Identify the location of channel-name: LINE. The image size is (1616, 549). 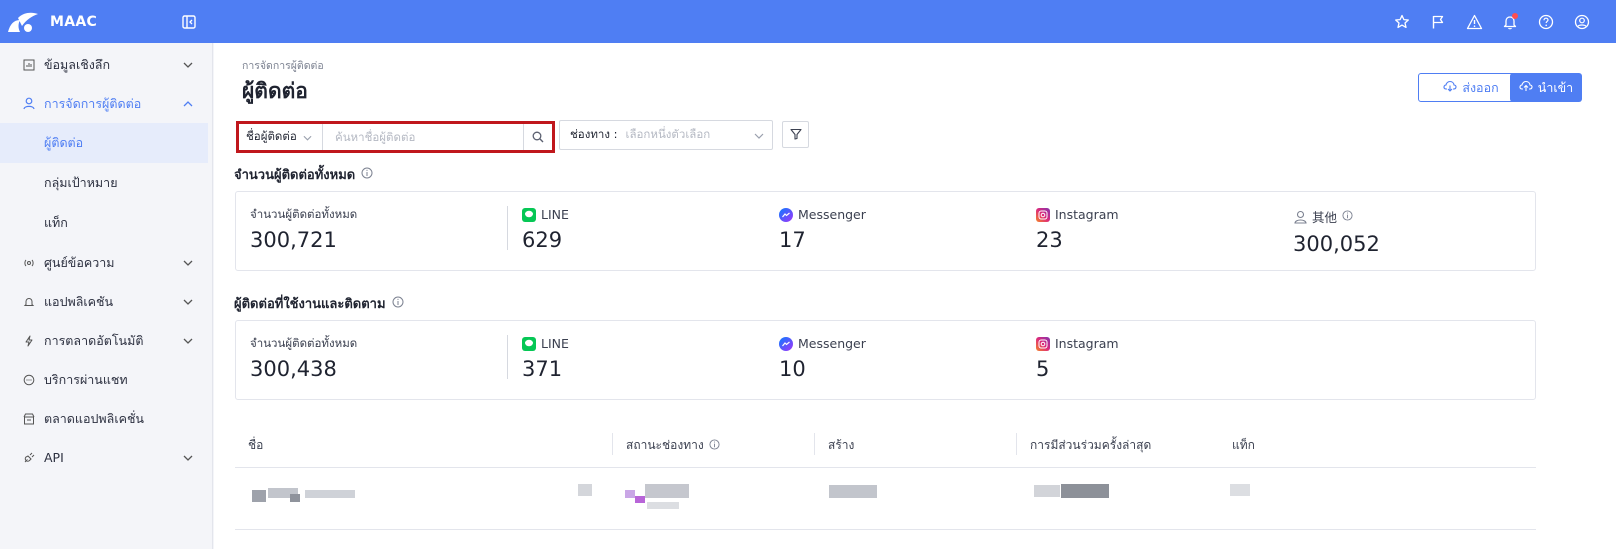
(555, 343).